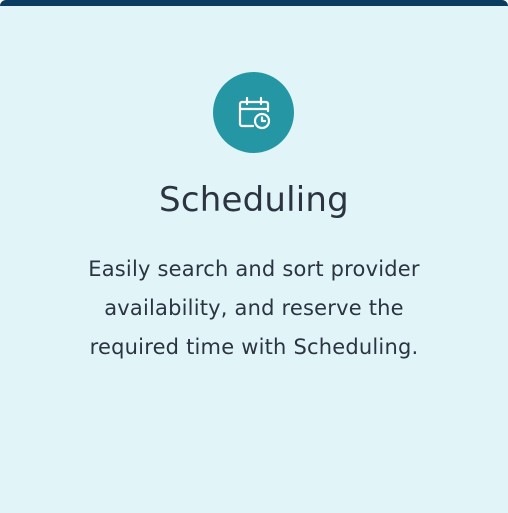 The height and width of the screenshot is (513, 508). I want to click on calendar-clock-icon, so click(254, 113).